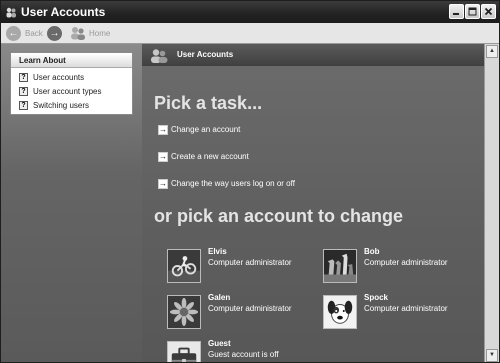 The image size is (500, 363). I want to click on task-change-logon: → Change the way users log on or off, so click(226, 183).